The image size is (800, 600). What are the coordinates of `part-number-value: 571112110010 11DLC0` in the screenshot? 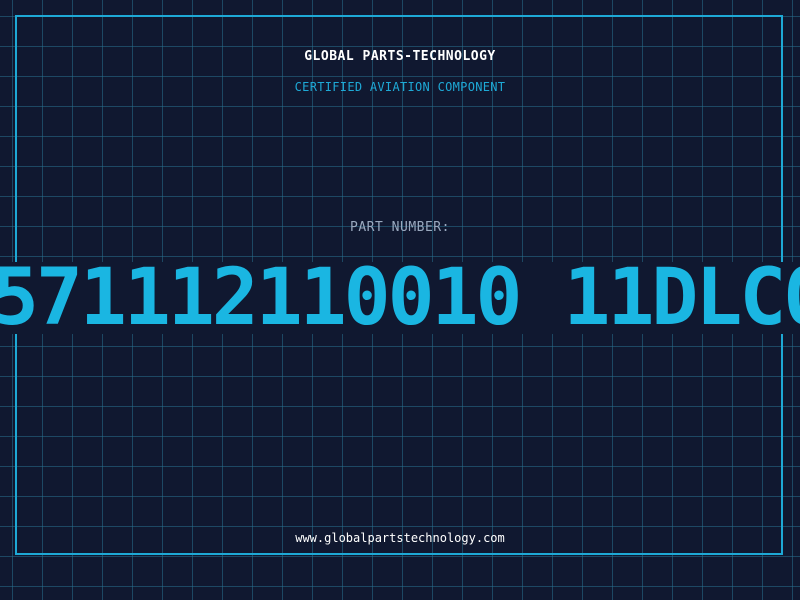 It's located at (400, 298).